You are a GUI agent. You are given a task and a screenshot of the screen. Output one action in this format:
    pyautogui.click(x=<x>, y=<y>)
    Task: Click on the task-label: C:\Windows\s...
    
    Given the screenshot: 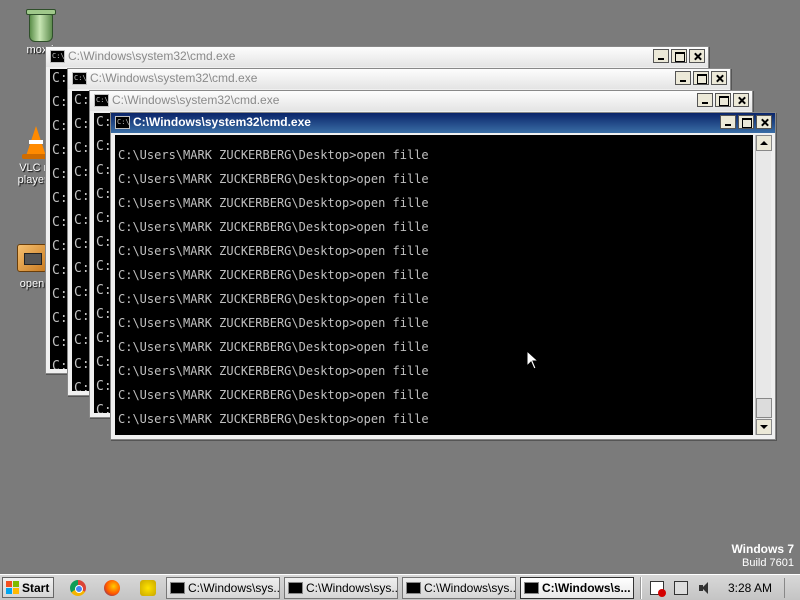 What is the action you would take?
    pyautogui.click(x=586, y=588)
    